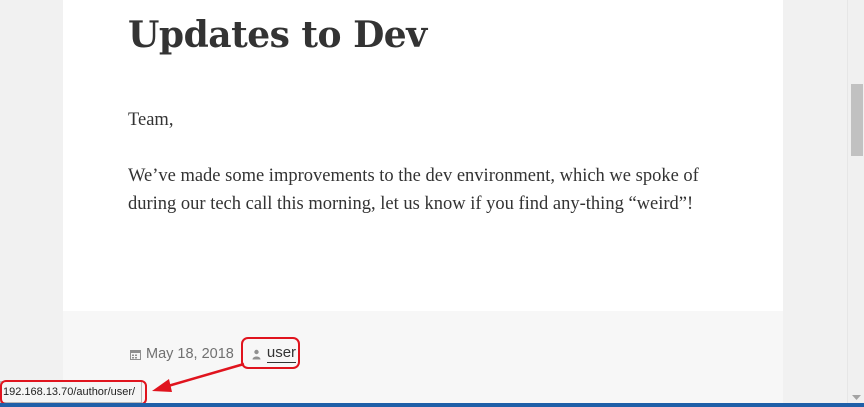  Describe the element at coordinates (857, 120) in the screenshot. I see `scrollbar-thumb` at that location.